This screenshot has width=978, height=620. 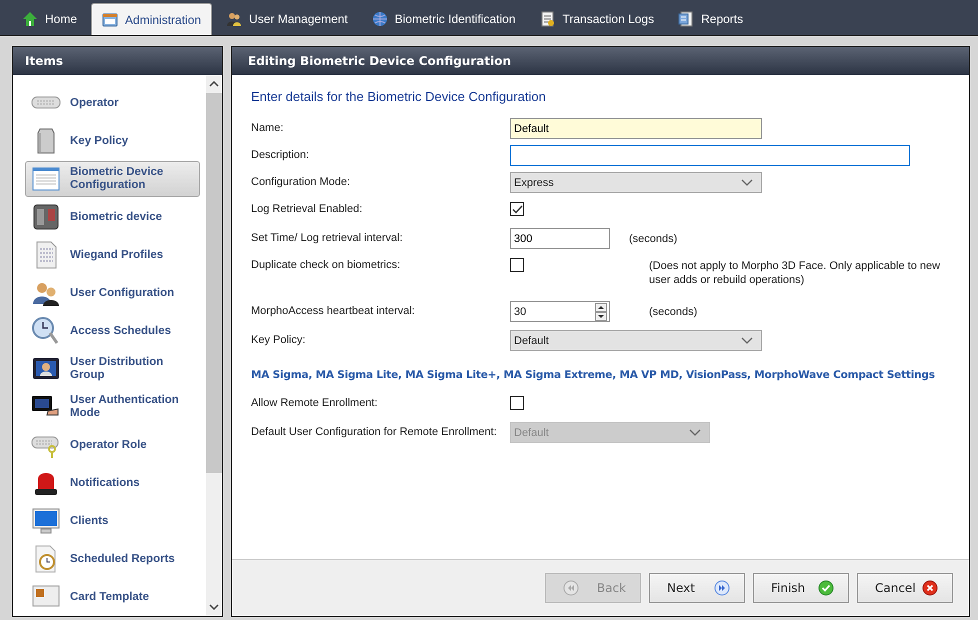 What do you see at coordinates (112, 445) in the screenshot?
I see `sidebar-item: Operator Role` at bounding box center [112, 445].